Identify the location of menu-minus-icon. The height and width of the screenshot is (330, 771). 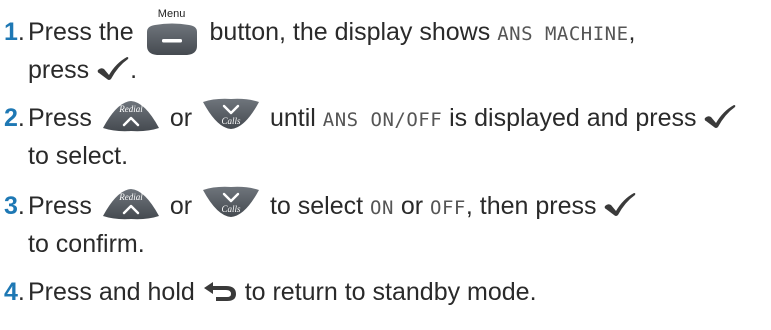
(171, 39).